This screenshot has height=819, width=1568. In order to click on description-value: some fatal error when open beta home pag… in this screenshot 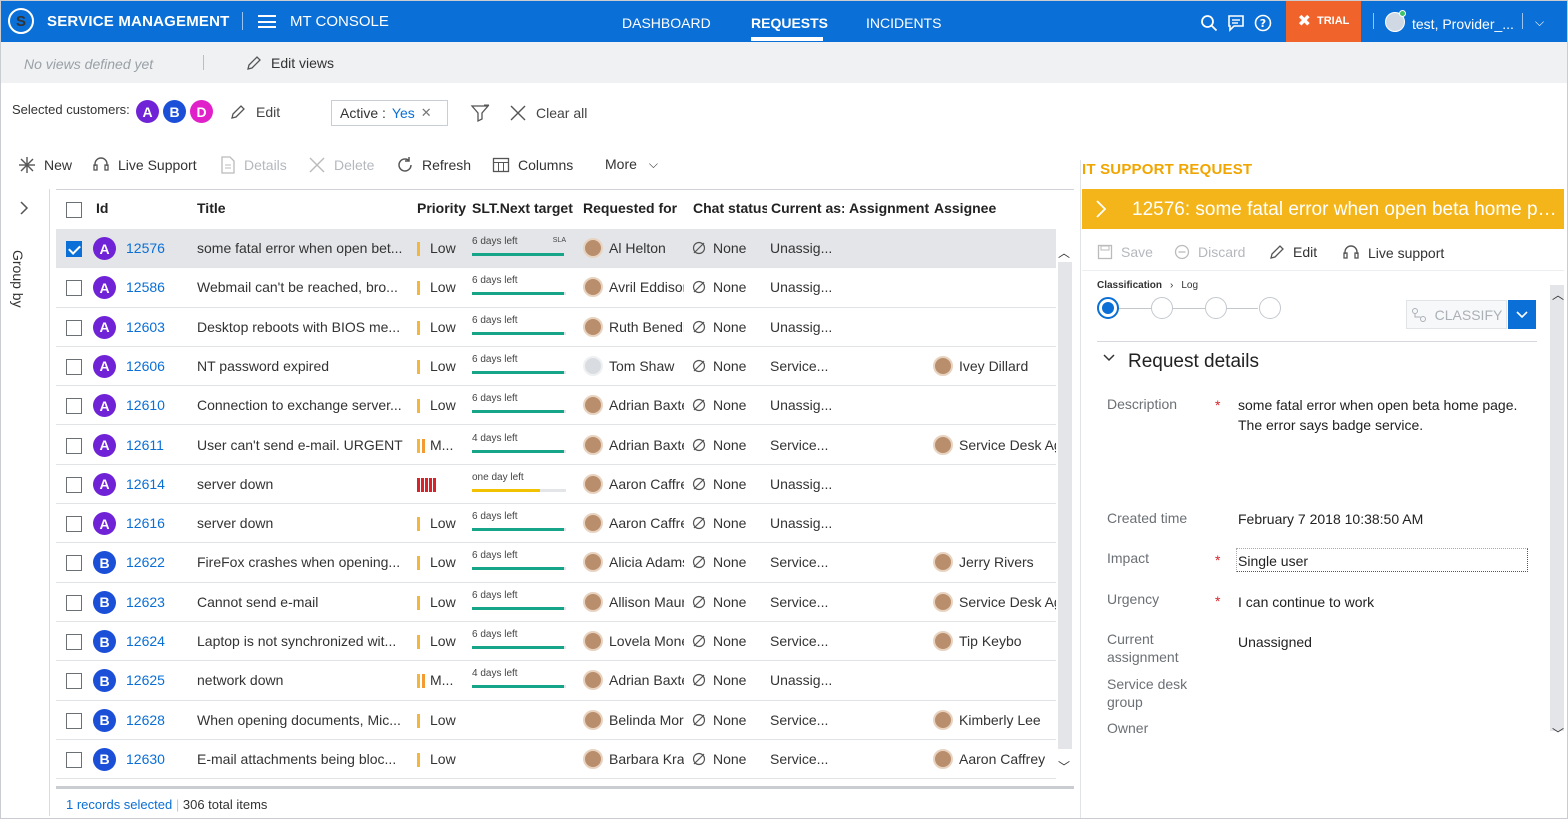, I will do `click(1377, 415)`.